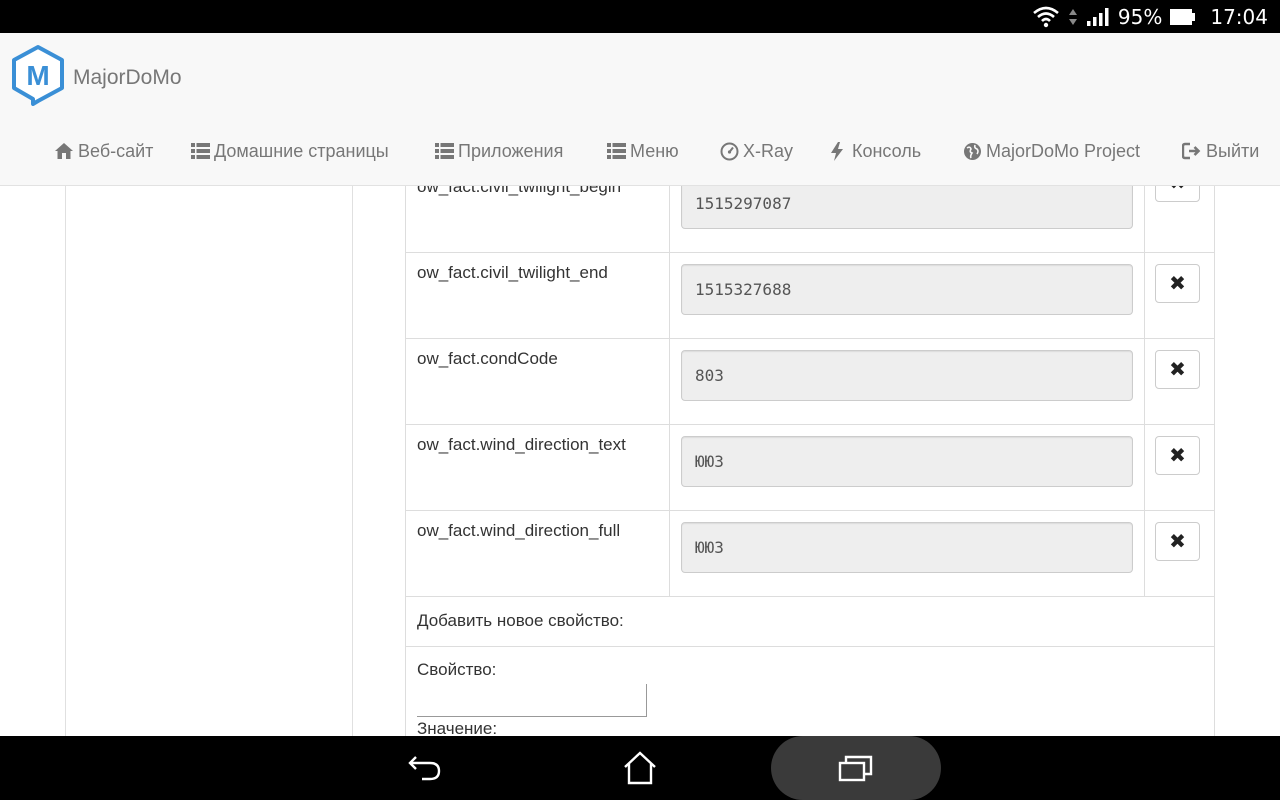 The height and width of the screenshot is (800, 1280). What do you see at coordinates (519, 191) in the screenshot?
I see `property-name: ow_fact.civil_twilight_begin` at bounding box center [519, 191].